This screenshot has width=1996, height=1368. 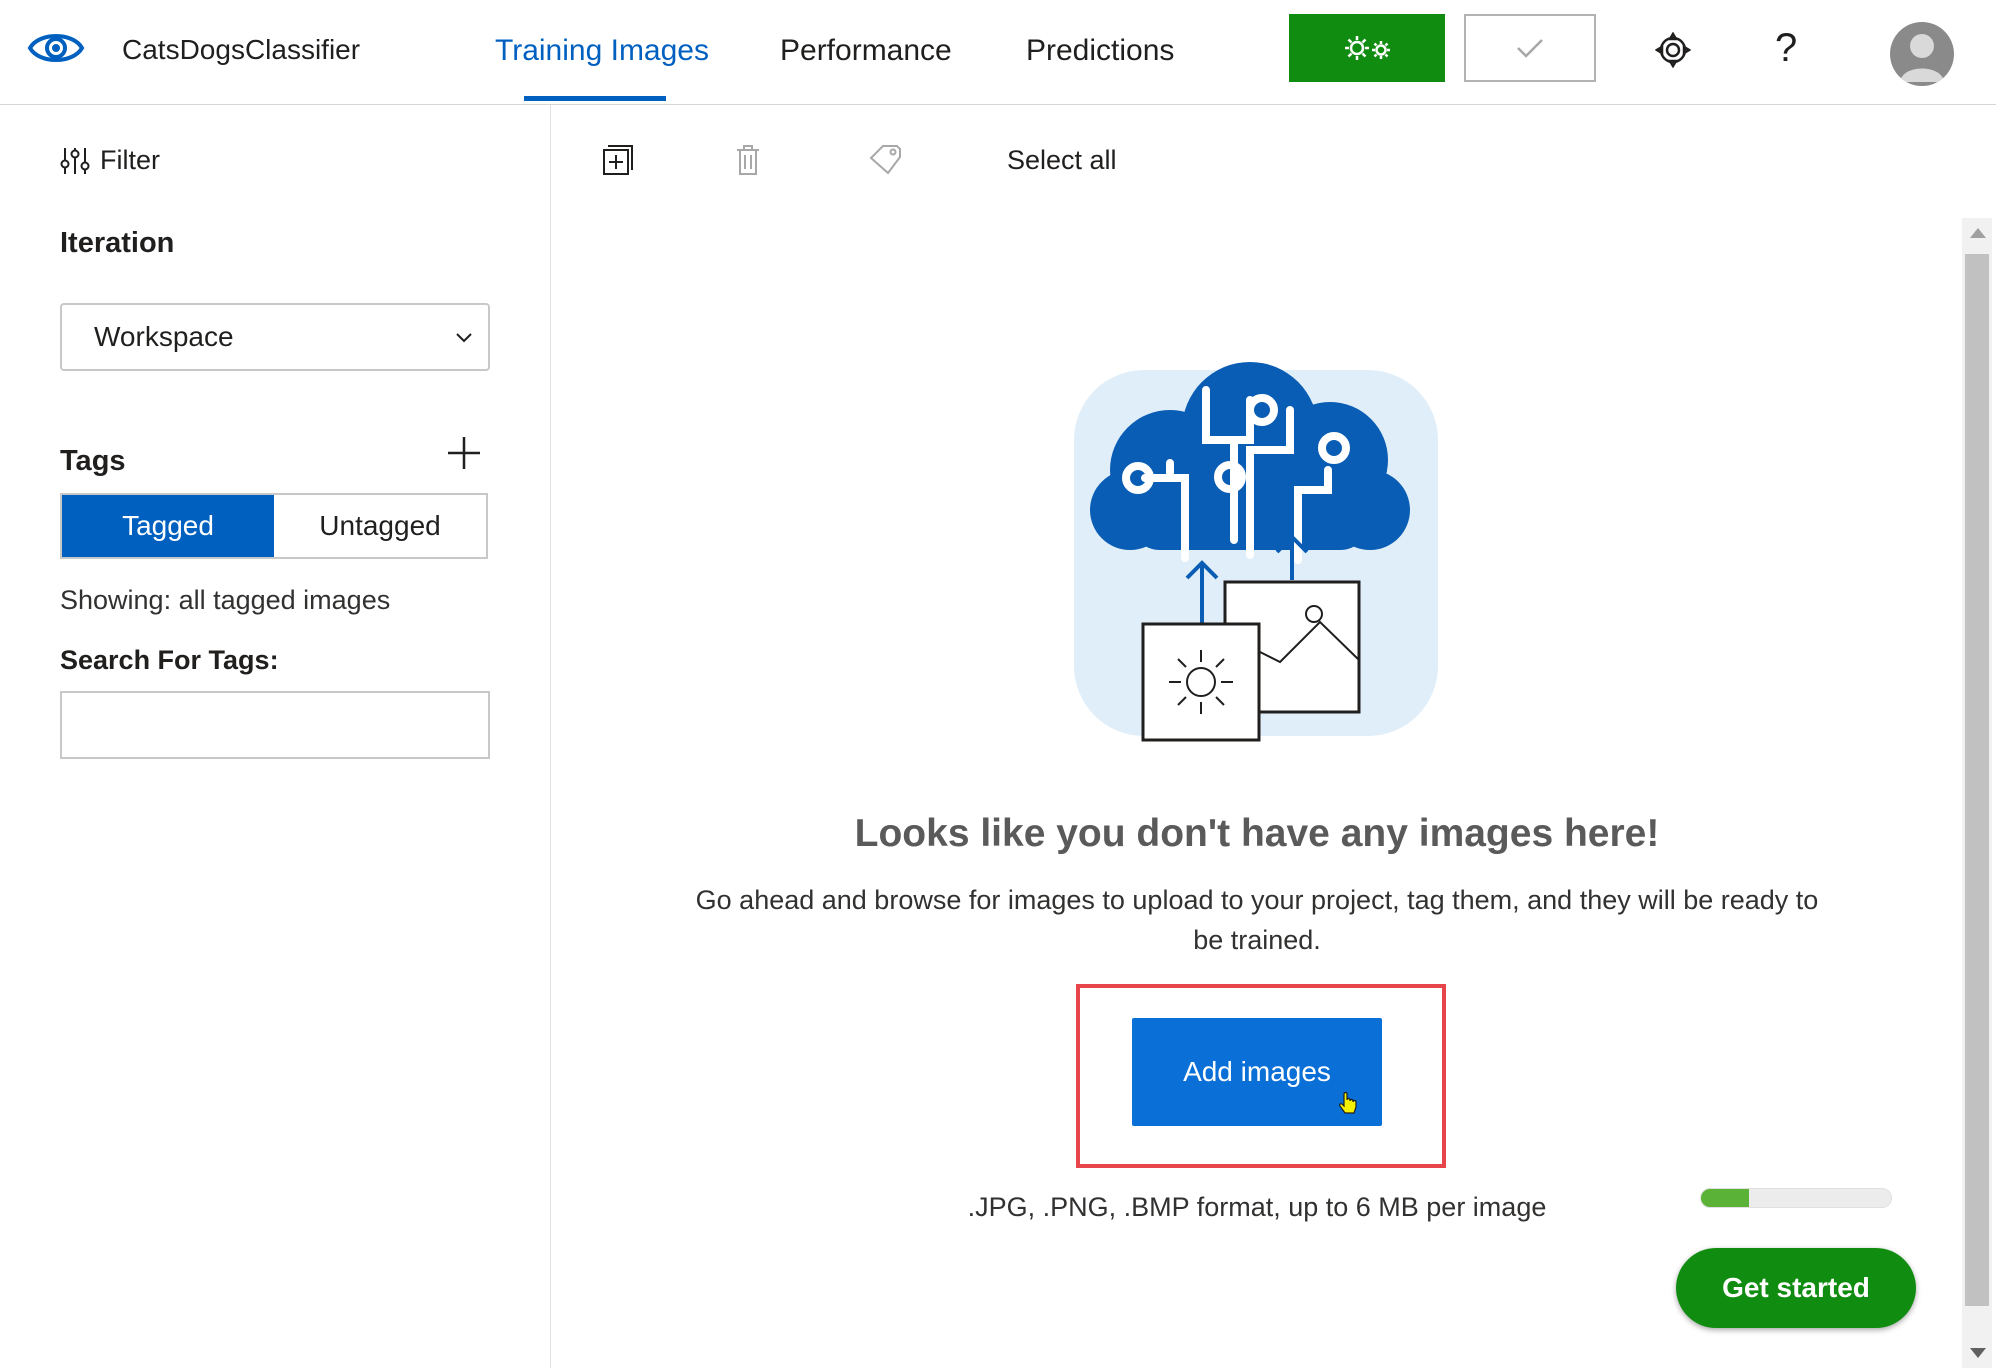 I want to click on add-image-icon, so click(x=618, y=160).